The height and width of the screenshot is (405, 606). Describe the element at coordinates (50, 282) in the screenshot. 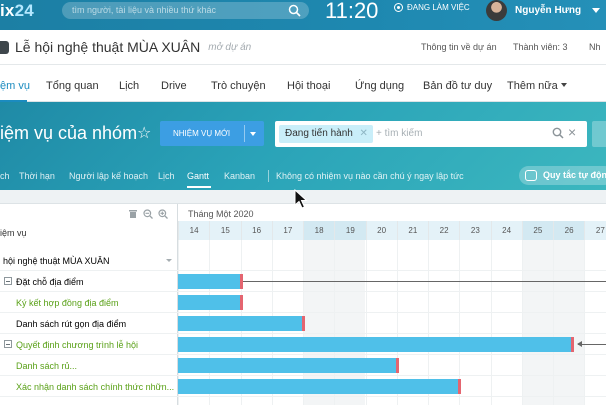

I see `task-label: Đặt chỗ địa điểm` at that location.